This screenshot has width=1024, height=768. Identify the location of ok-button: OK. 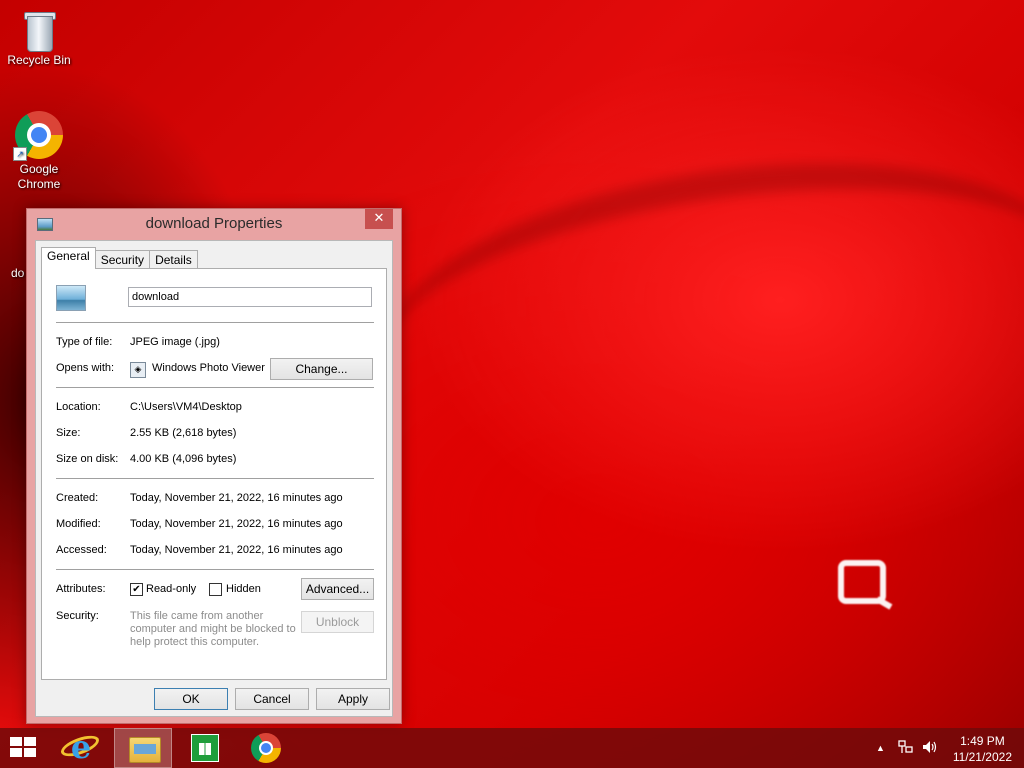
(191, 699).